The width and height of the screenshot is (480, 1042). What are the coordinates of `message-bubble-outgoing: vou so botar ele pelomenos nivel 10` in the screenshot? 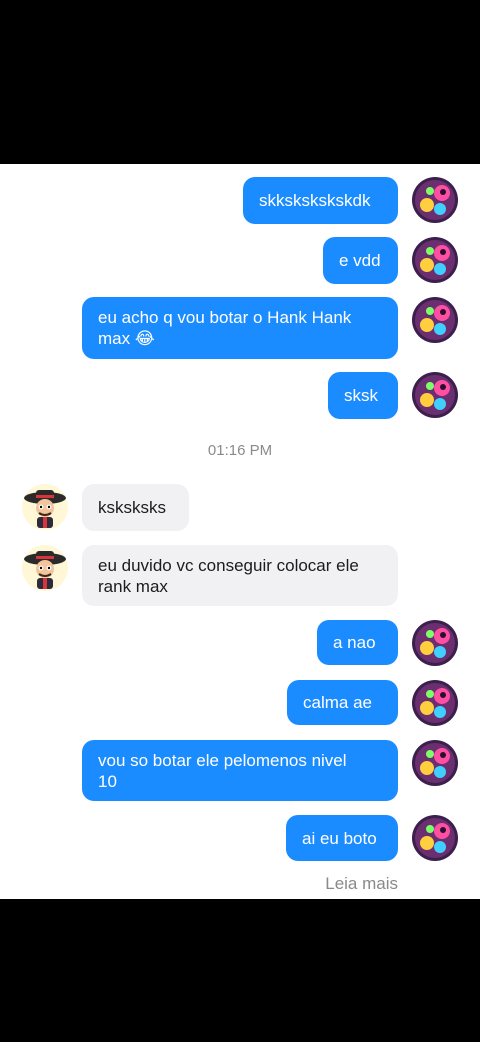 It's located at (240, 770).